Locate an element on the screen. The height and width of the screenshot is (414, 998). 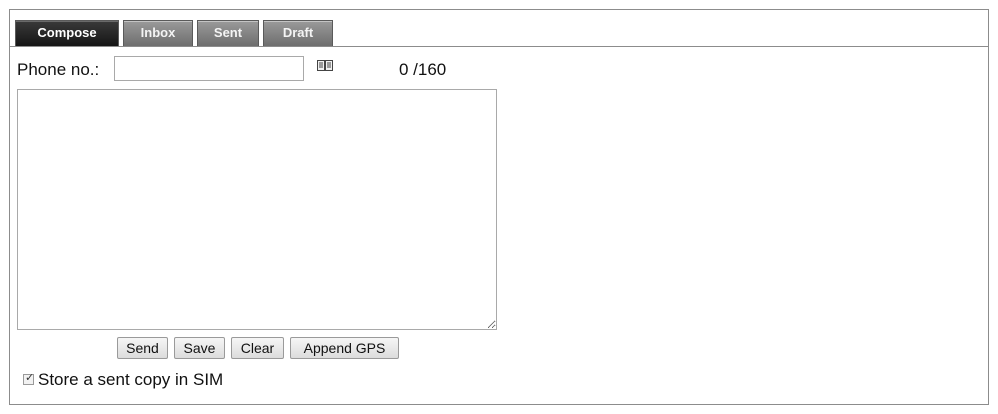
store-copy-checkbox: ✓ is located at coordinates (29, 378).